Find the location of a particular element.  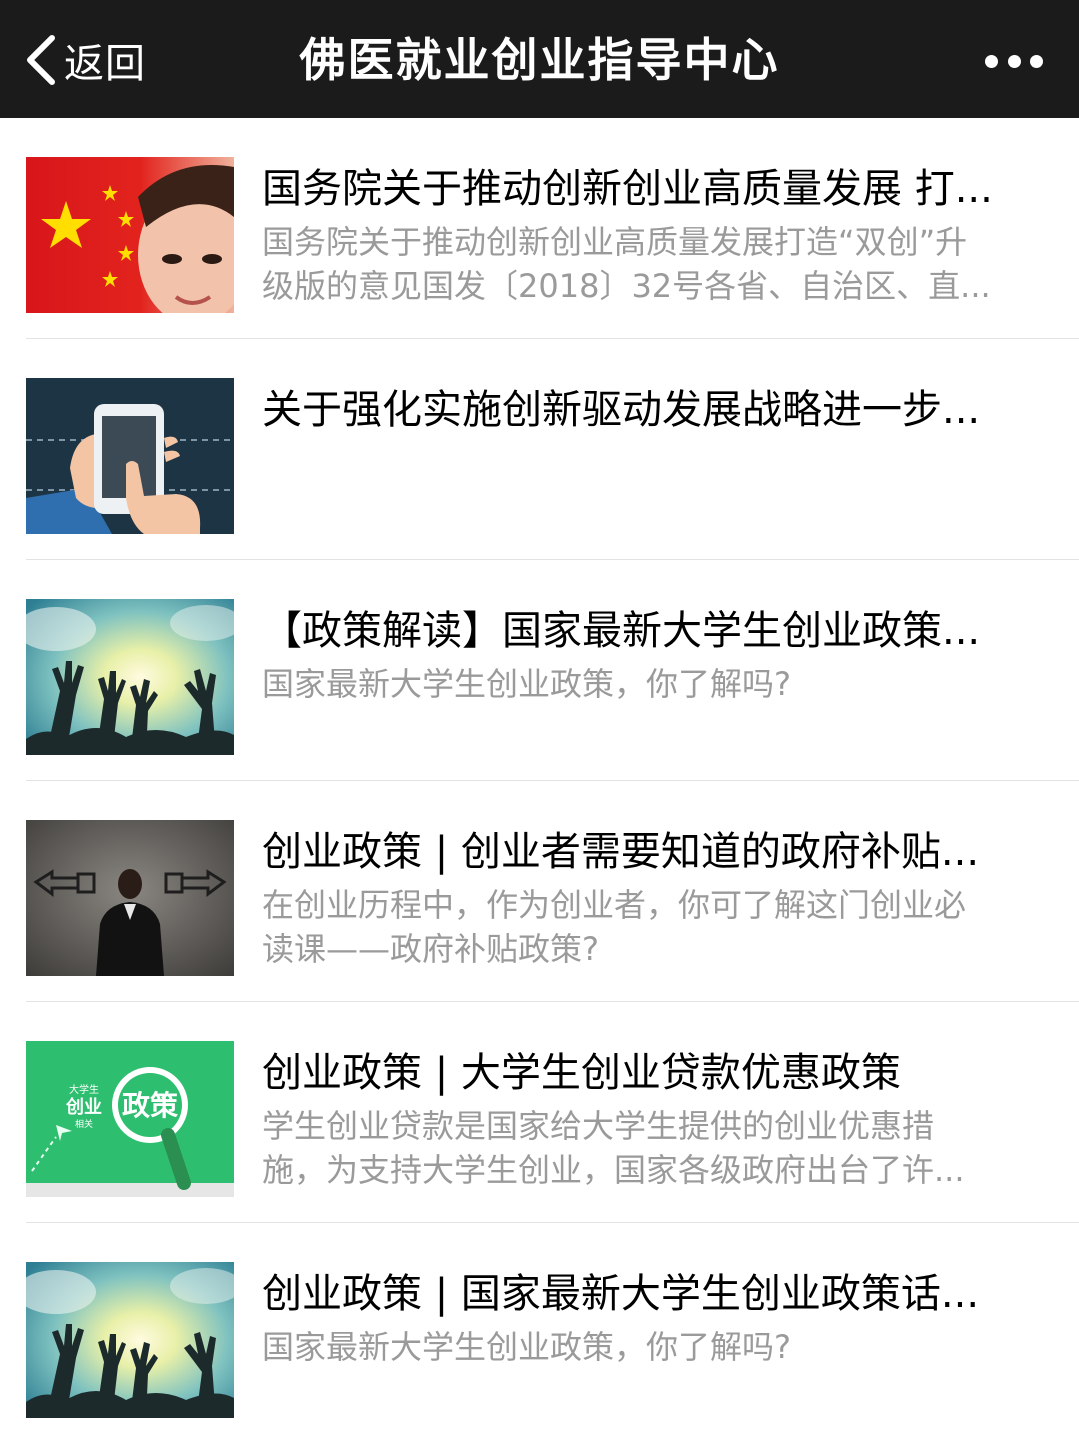

article-title: 创业政策 | 大学生创业贷款优惠政策 is located at coordinates (581, 1073).